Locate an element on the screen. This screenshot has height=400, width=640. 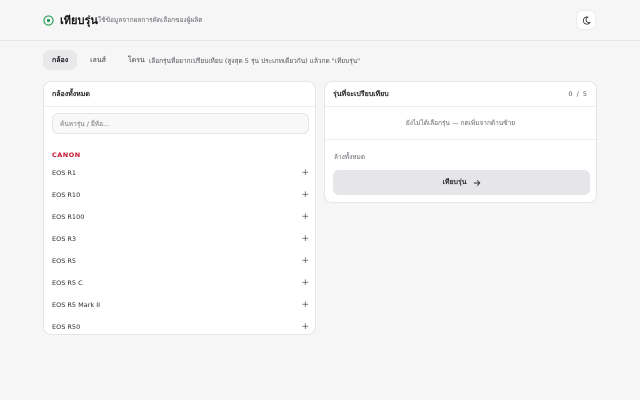
brand-heading: CANON is located at coordinates (66, 155).